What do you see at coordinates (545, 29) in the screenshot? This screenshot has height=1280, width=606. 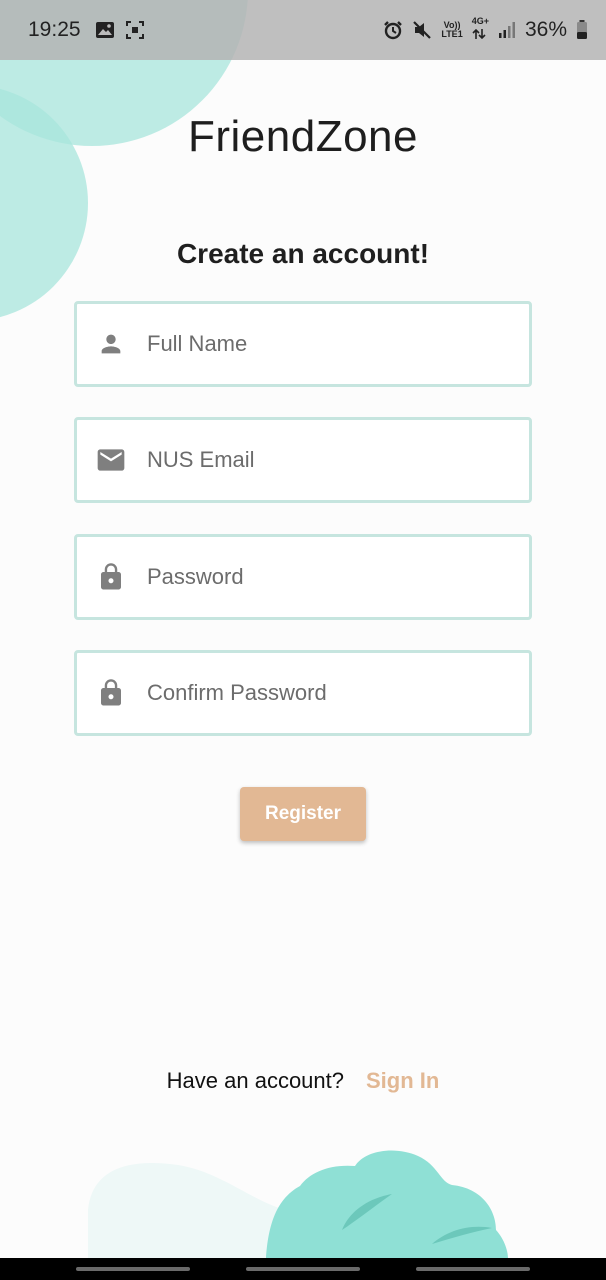 I see `battery-percent: 36%` at bounding box center [545, 29].